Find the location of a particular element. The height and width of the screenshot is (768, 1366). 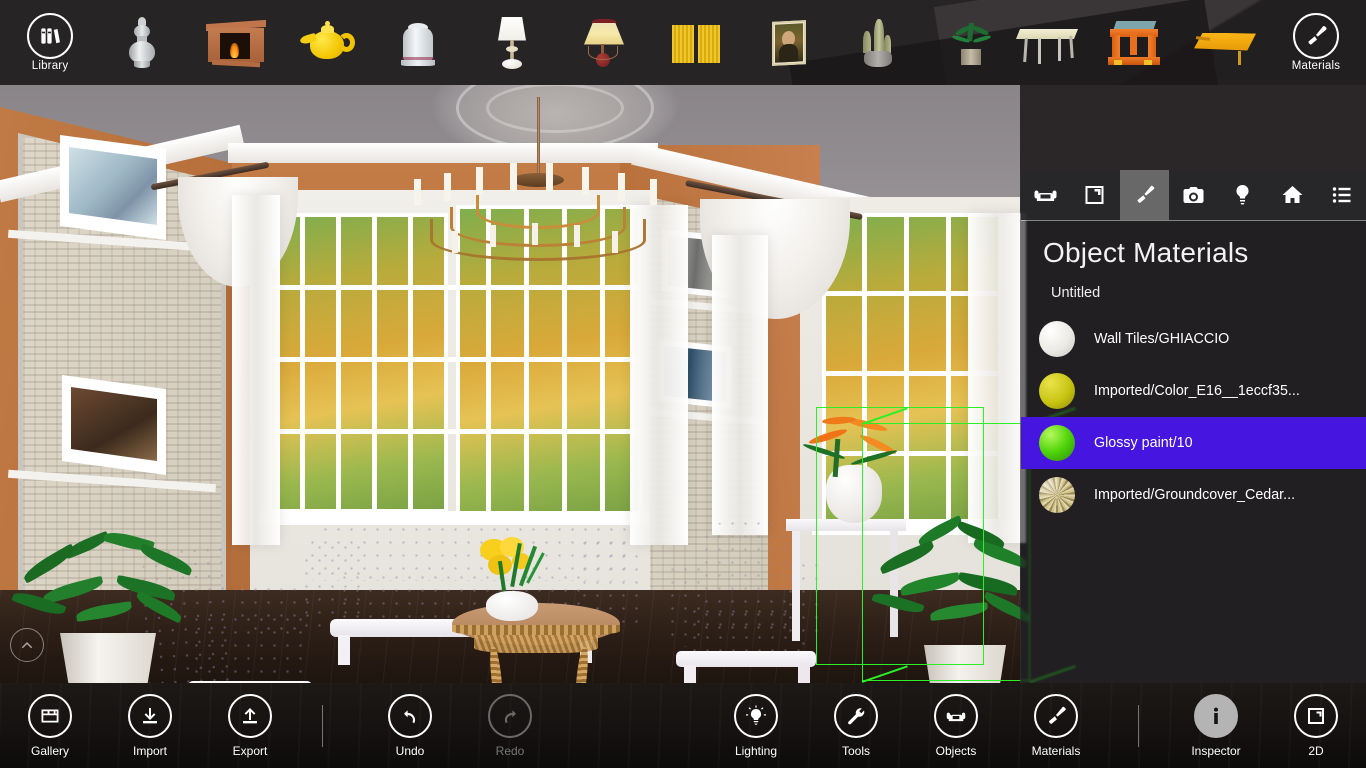

upload-arrow-icon is located at coordinates (250, 715).